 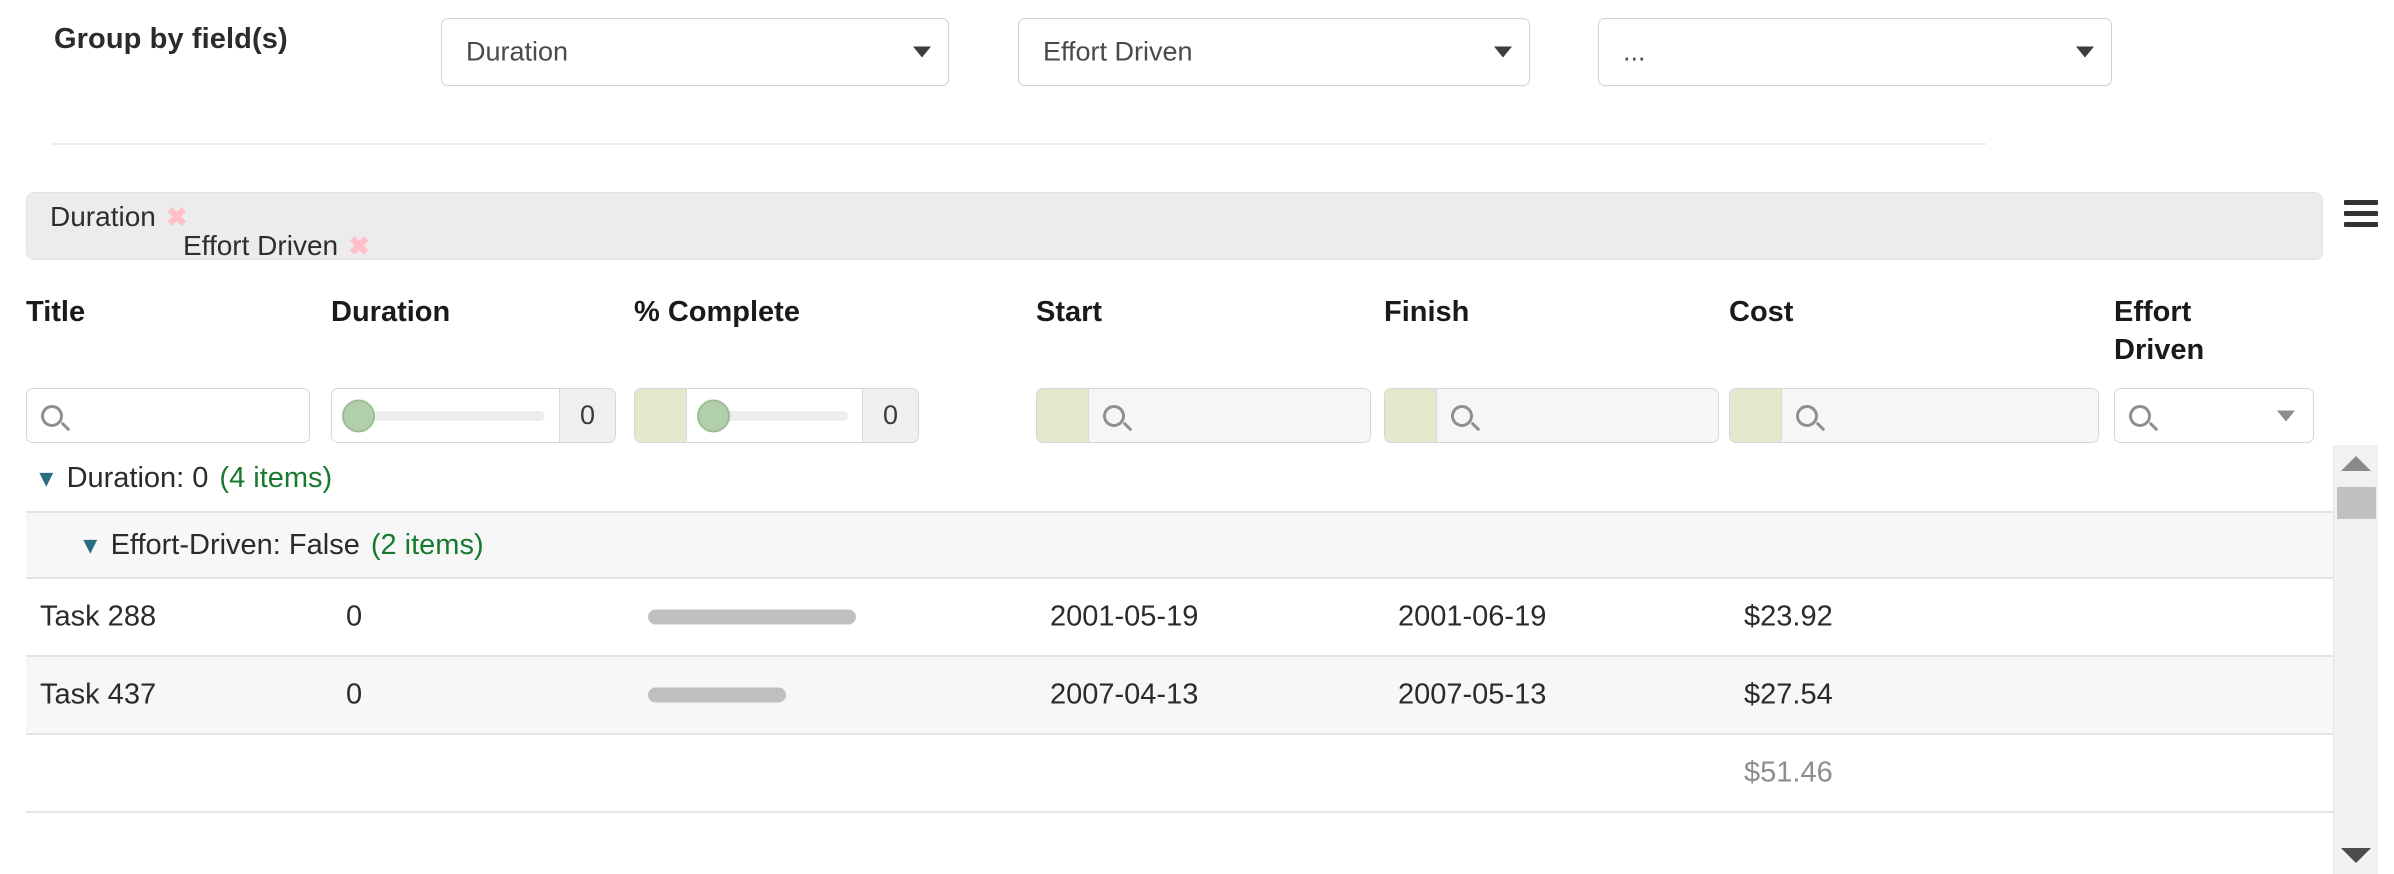 I want to click on group-by-label: Group by field(s), so click(x=171, y=39).